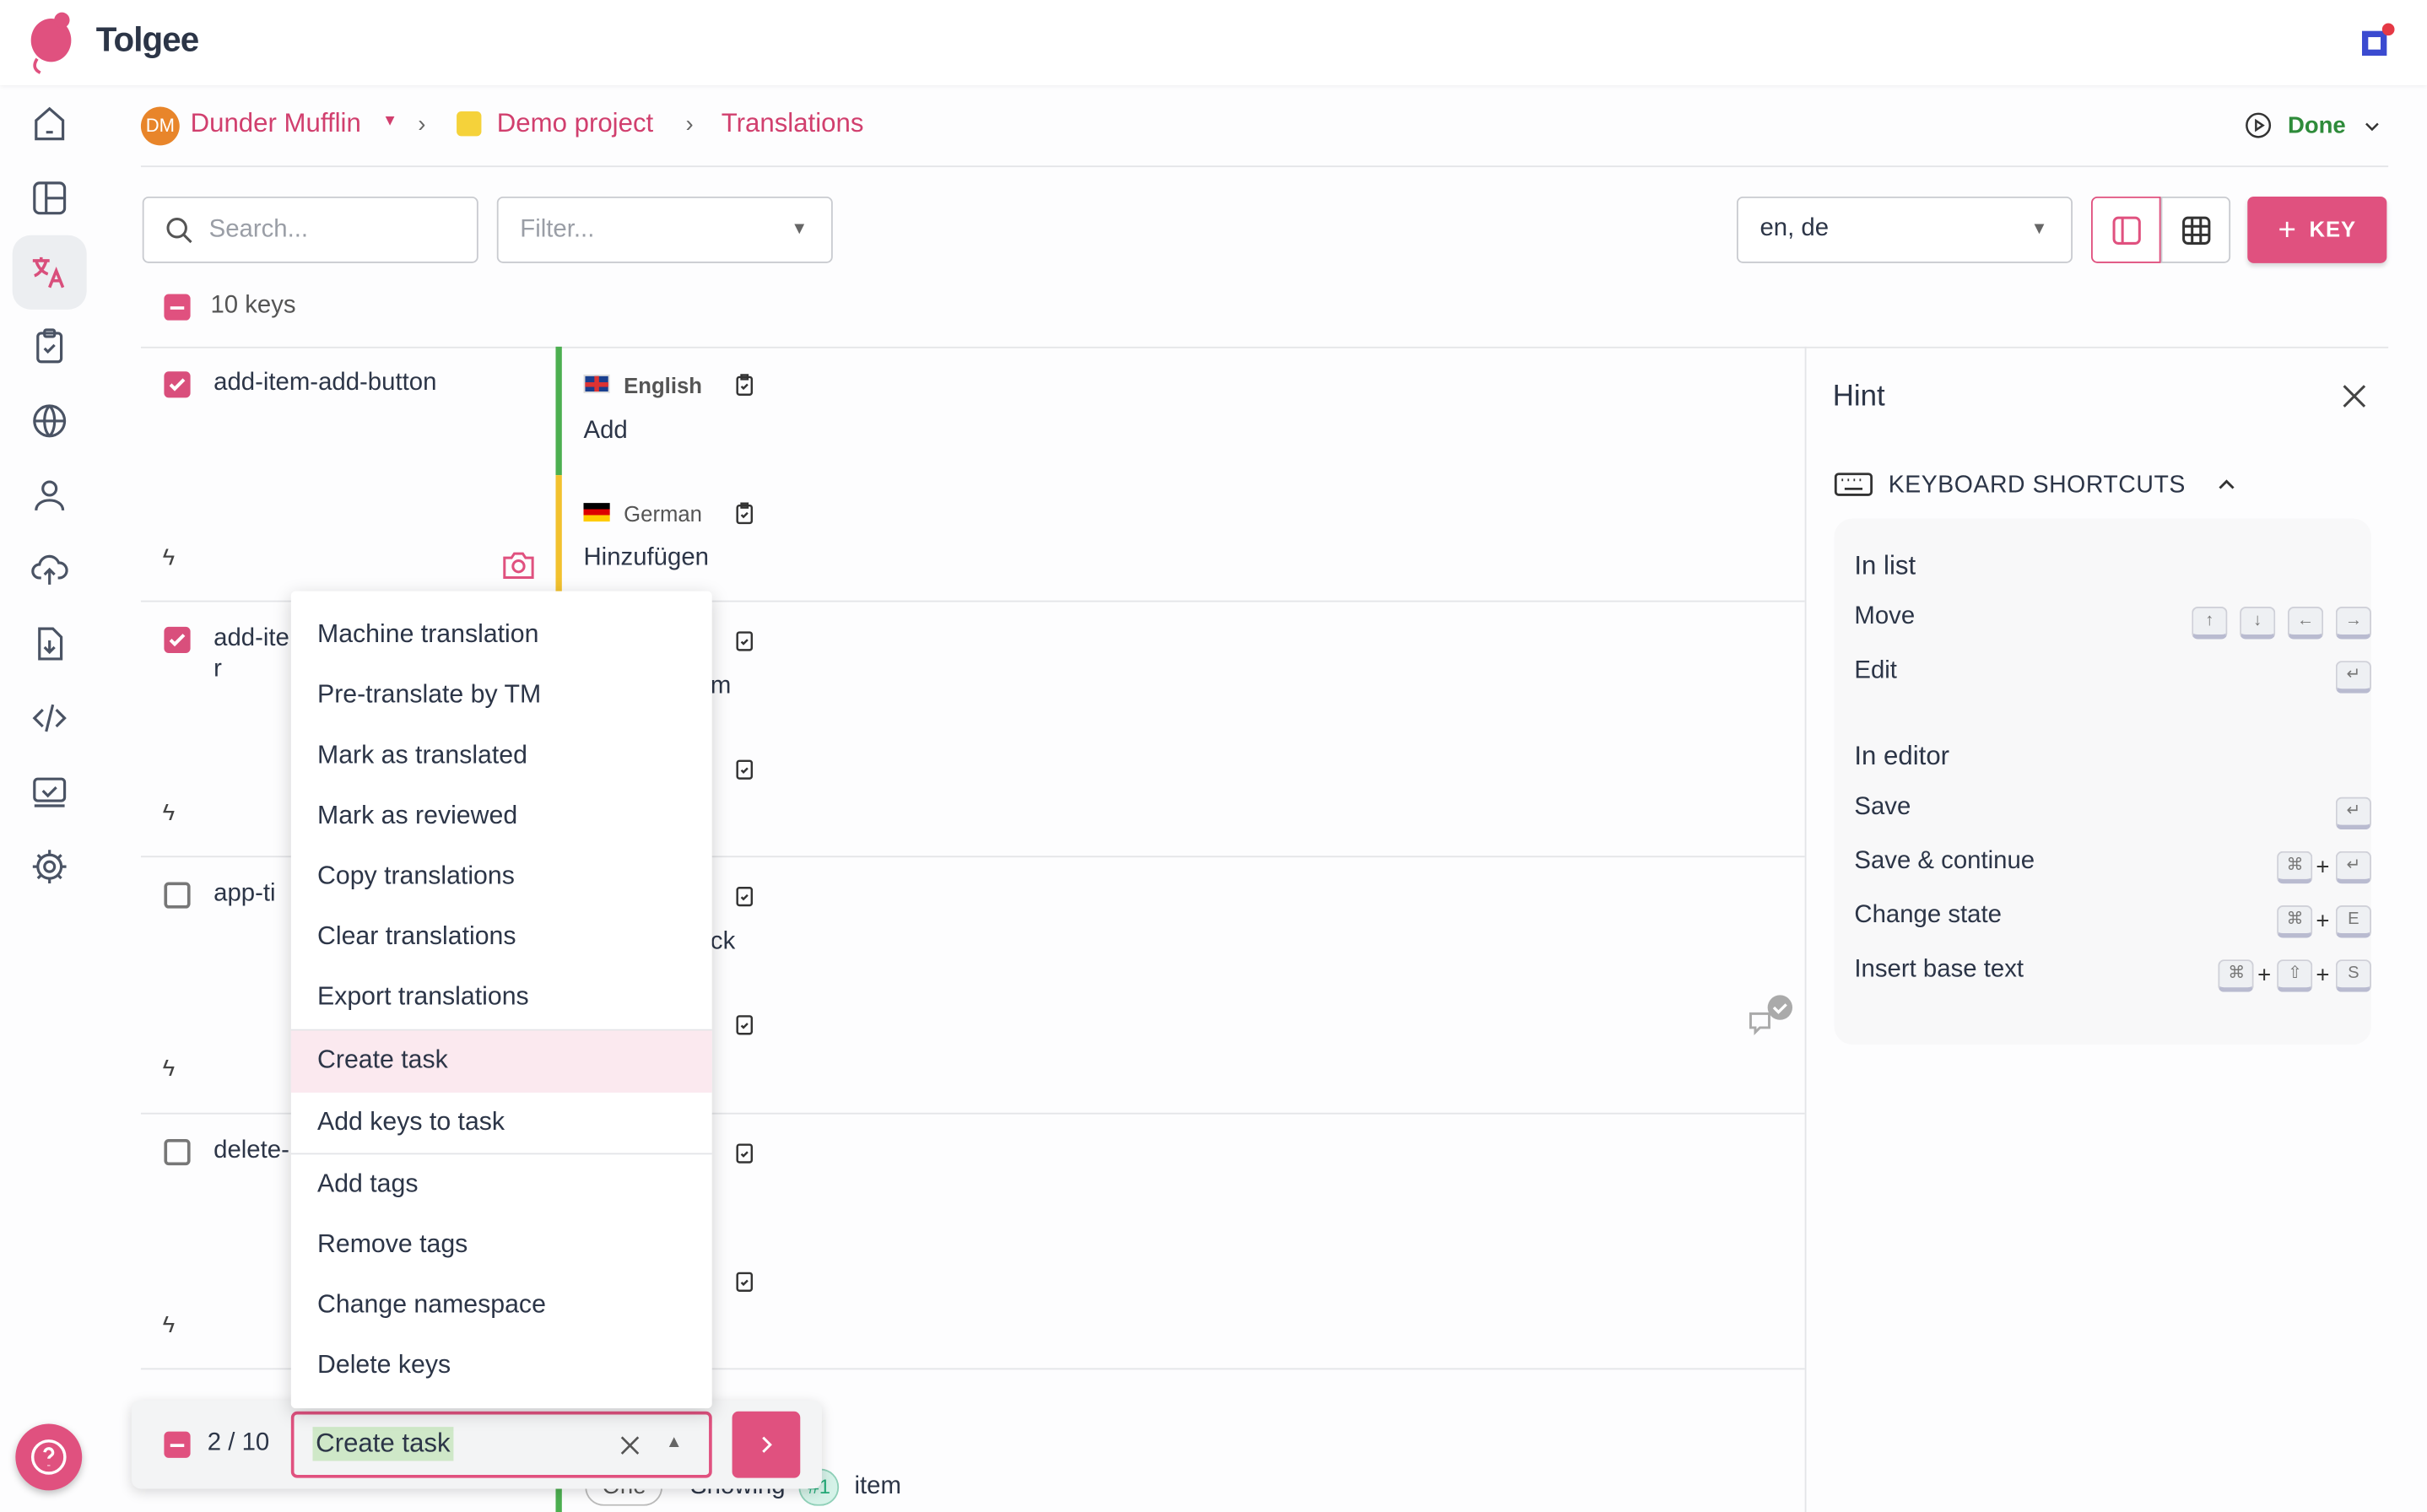 The image size is (2427, 1512). What do you see at coordinates (501, 1123) in the screenshot?
I see `menu-item-add-keys-to-task: Add keys to task` at bounding box center [501, 1123].